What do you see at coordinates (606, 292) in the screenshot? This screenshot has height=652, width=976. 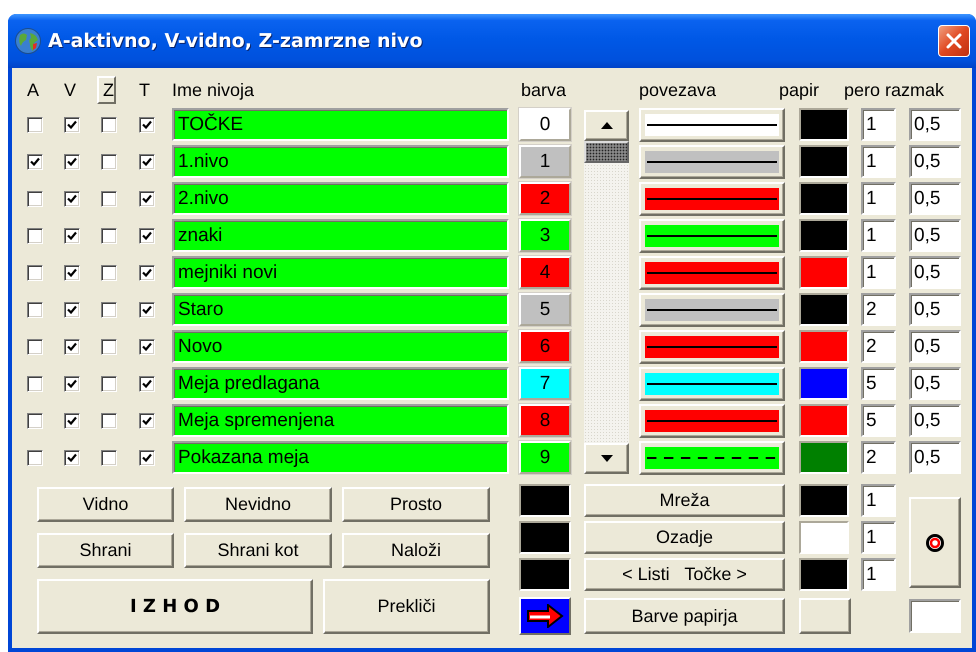 I see `scrollbar` at bounding box center [606, 292].